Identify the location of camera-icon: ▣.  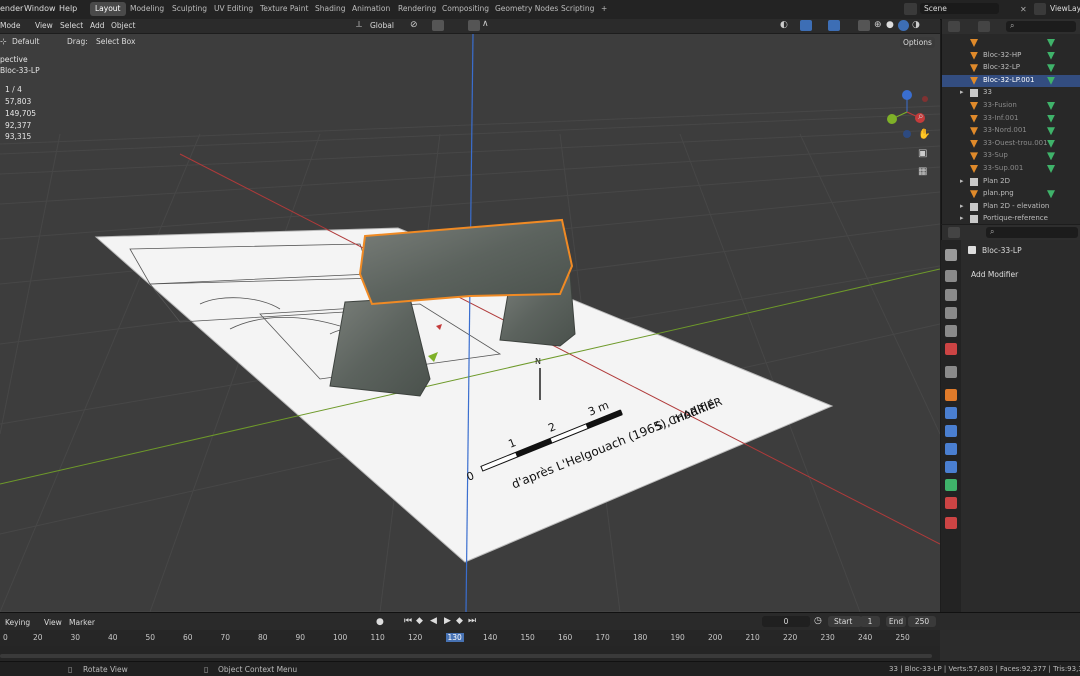
(922, 153).